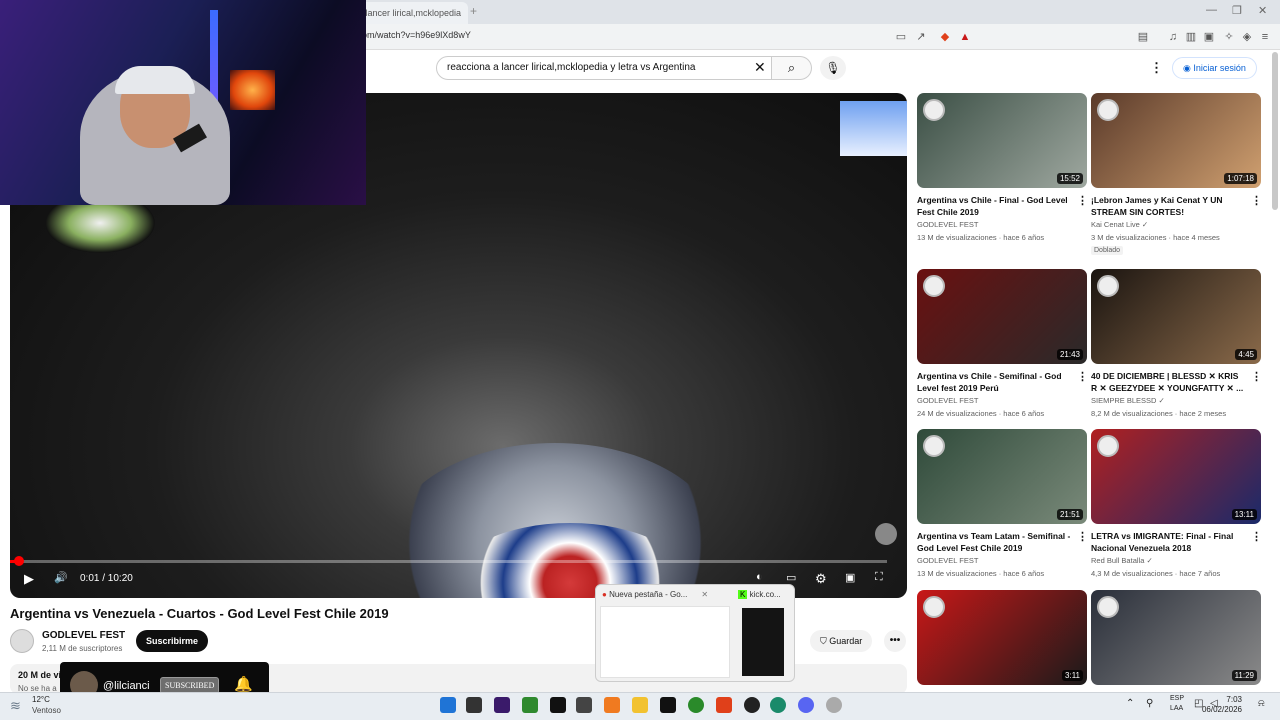 This screenshot has height=720, width=1280. What do you see at coordinates (965, 37) in the screenshot?
I see `brave-rewards-icon: ▲` at bounding box center [965, 37].